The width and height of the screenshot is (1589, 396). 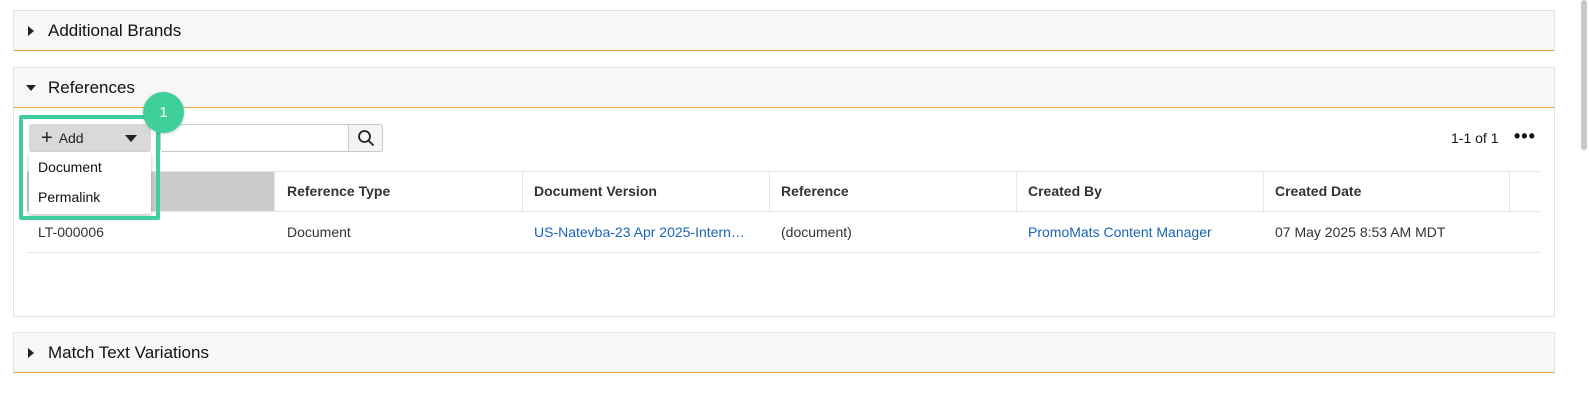 What do you see at coordinates (115, 30) in the screenshot?
I see `section-title: Additional Brands` at bounding box center [115, 30].